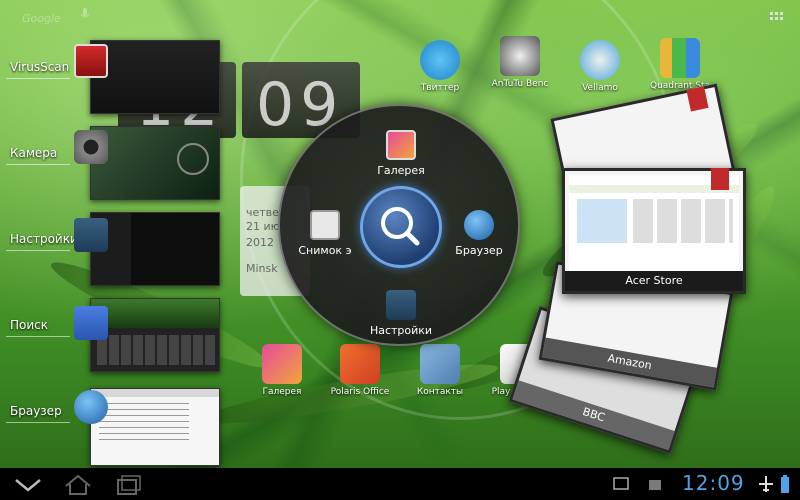 The image size is (800, 500). What do you see at coordinates (44, 239) in the screenshot?
I see `recent-label-settings: Настройки` at bounding box center [44, 239].